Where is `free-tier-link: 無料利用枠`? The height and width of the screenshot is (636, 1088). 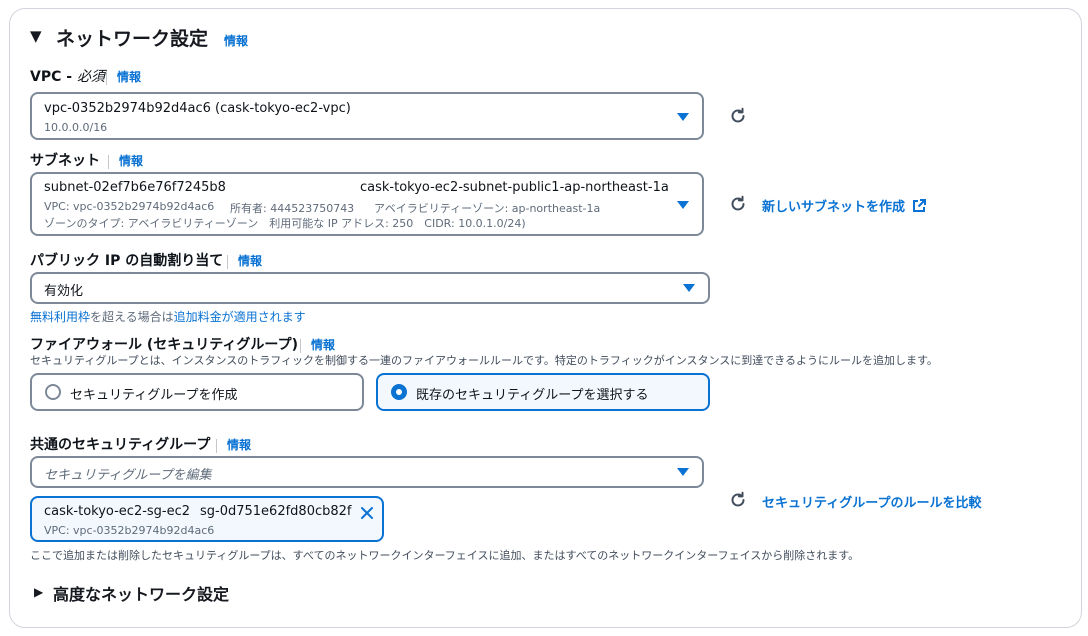 free-tier-link: 無料利用枠 is located at coordinates (60, 317).